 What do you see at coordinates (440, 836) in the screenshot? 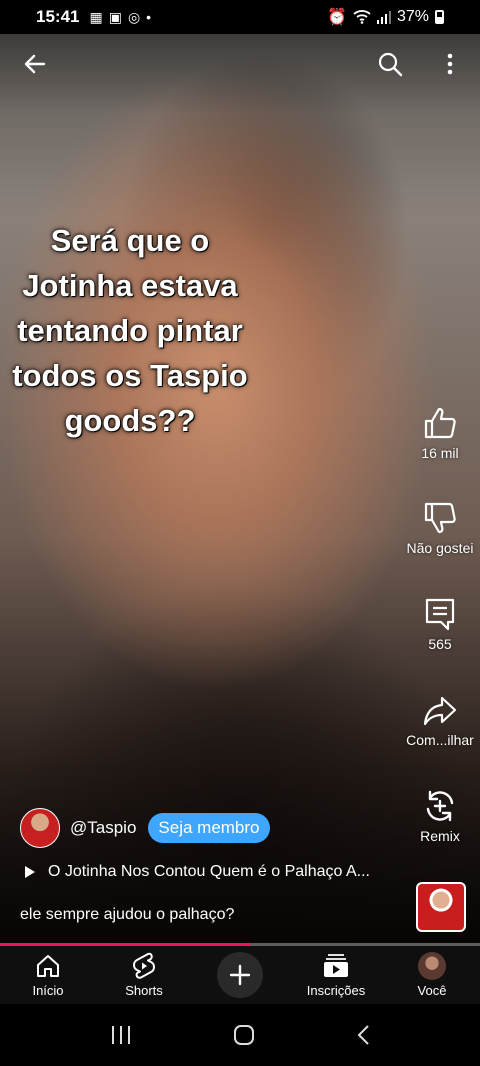
I see `remix-label: Remix` at bounding box center [440, 836].